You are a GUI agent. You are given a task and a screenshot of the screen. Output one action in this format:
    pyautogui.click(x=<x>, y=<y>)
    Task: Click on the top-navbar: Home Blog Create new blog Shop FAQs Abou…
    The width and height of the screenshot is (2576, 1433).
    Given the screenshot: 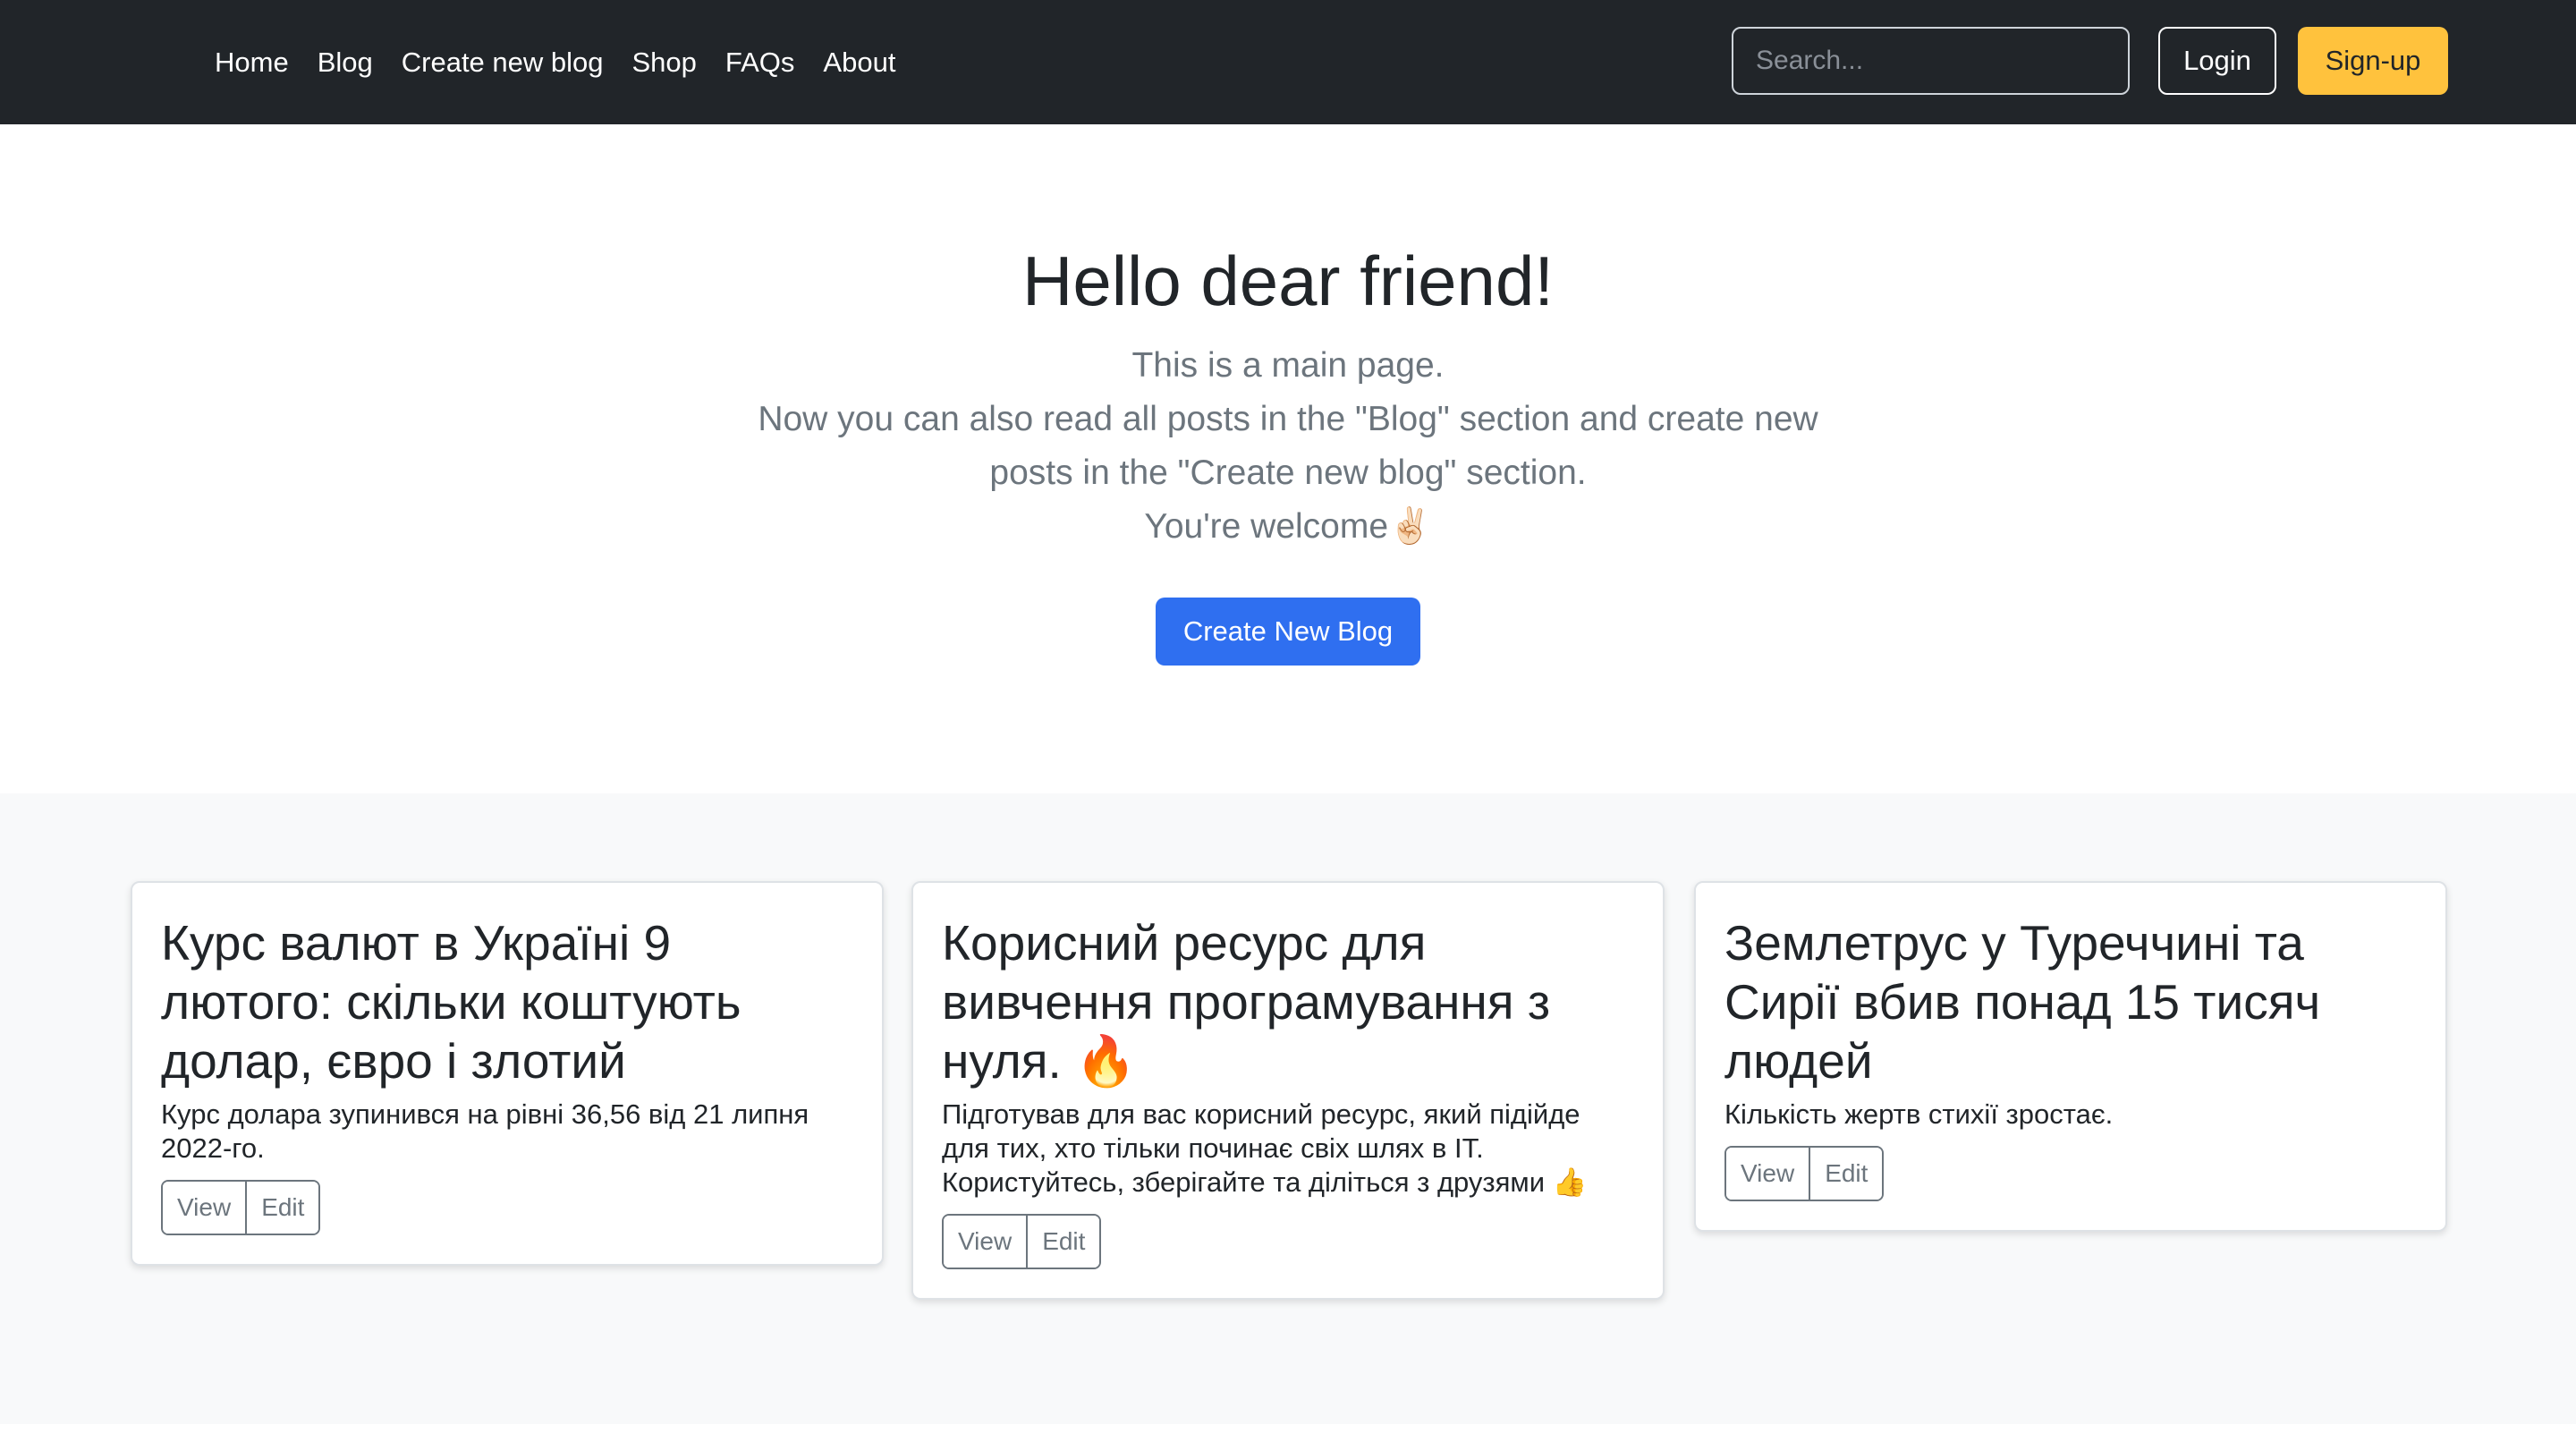 What is the action you would take?
    pyautogui.click(x=1288, y=62)
    